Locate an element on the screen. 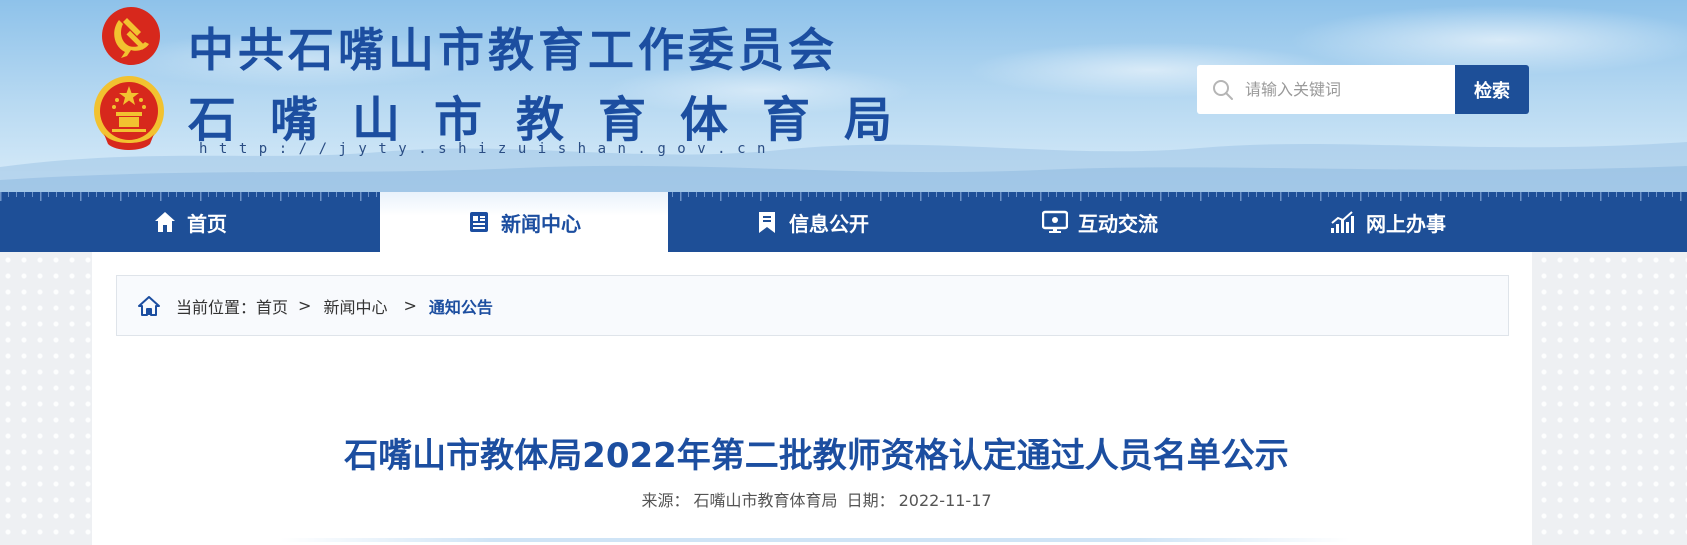 The image size is (1687, 545). bookmark-icon is located at coordinates (767, 222).